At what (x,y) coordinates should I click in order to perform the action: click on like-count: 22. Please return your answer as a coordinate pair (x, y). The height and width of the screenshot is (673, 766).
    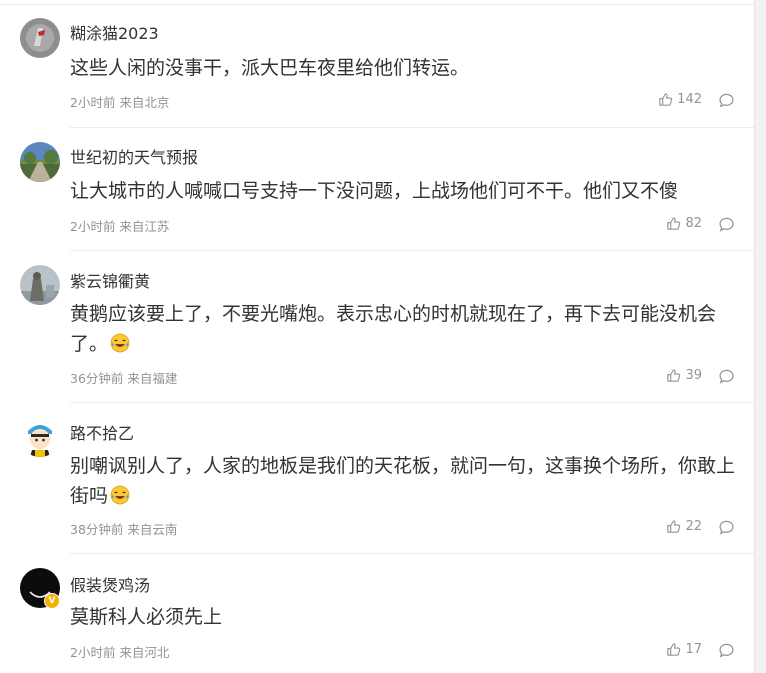
    Looking at the image, I should click on (693, 526).